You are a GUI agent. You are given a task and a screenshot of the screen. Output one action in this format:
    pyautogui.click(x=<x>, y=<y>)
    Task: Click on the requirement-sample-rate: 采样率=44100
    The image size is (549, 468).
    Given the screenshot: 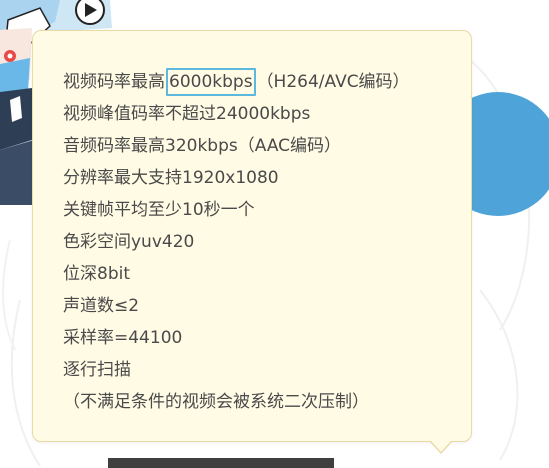 What is the action you would take?
    pyautogui.click(x=123, y=338)
    